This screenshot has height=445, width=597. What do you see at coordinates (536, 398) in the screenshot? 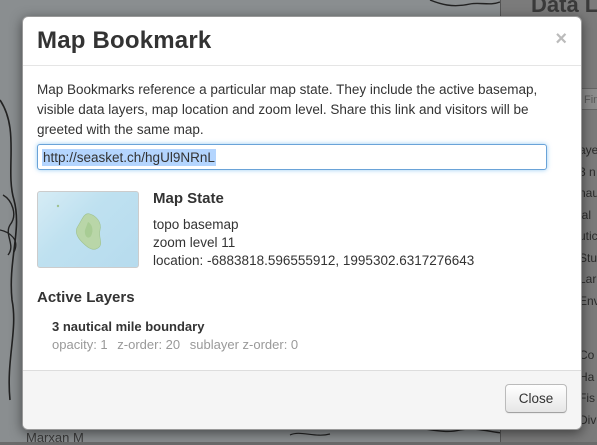
I see `close-button: Close` at bounding box center [536, 398].